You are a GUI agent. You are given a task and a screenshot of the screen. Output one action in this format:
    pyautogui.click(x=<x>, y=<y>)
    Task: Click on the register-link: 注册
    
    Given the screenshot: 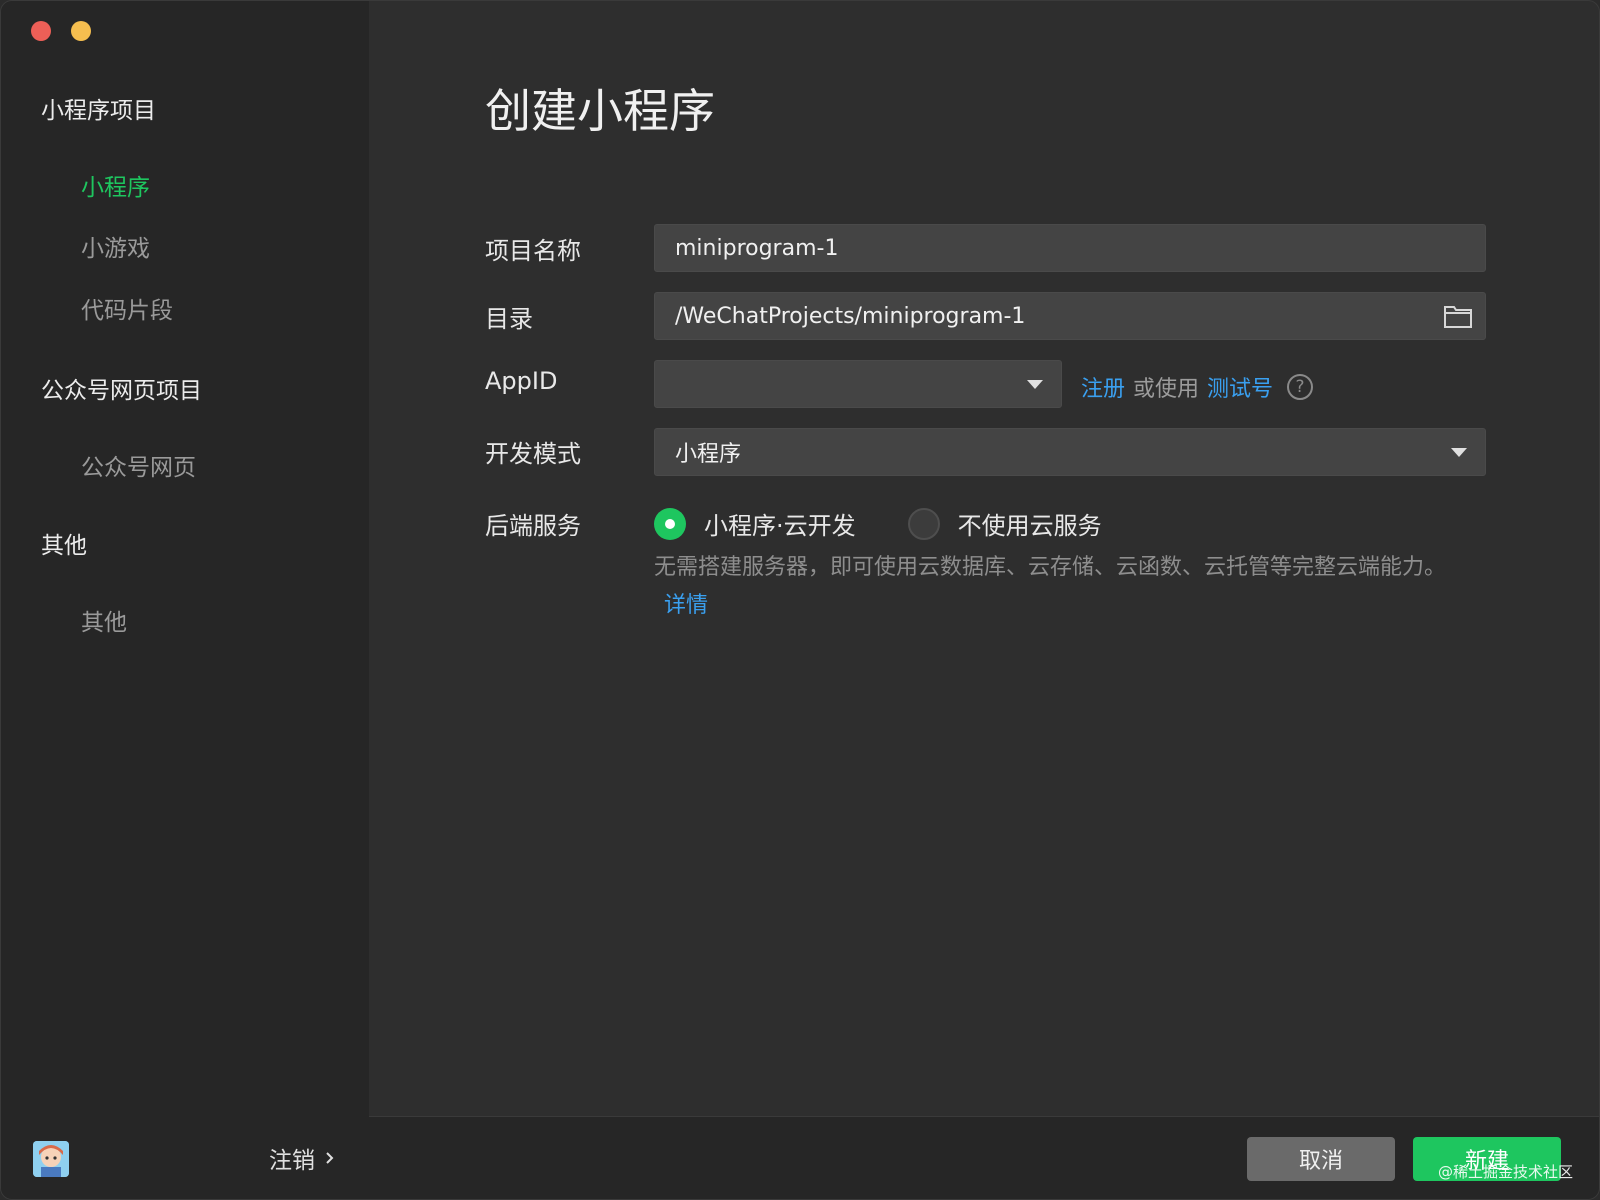 What is the action you would take?
    pyautogui.click(x=1103, y=387)
    